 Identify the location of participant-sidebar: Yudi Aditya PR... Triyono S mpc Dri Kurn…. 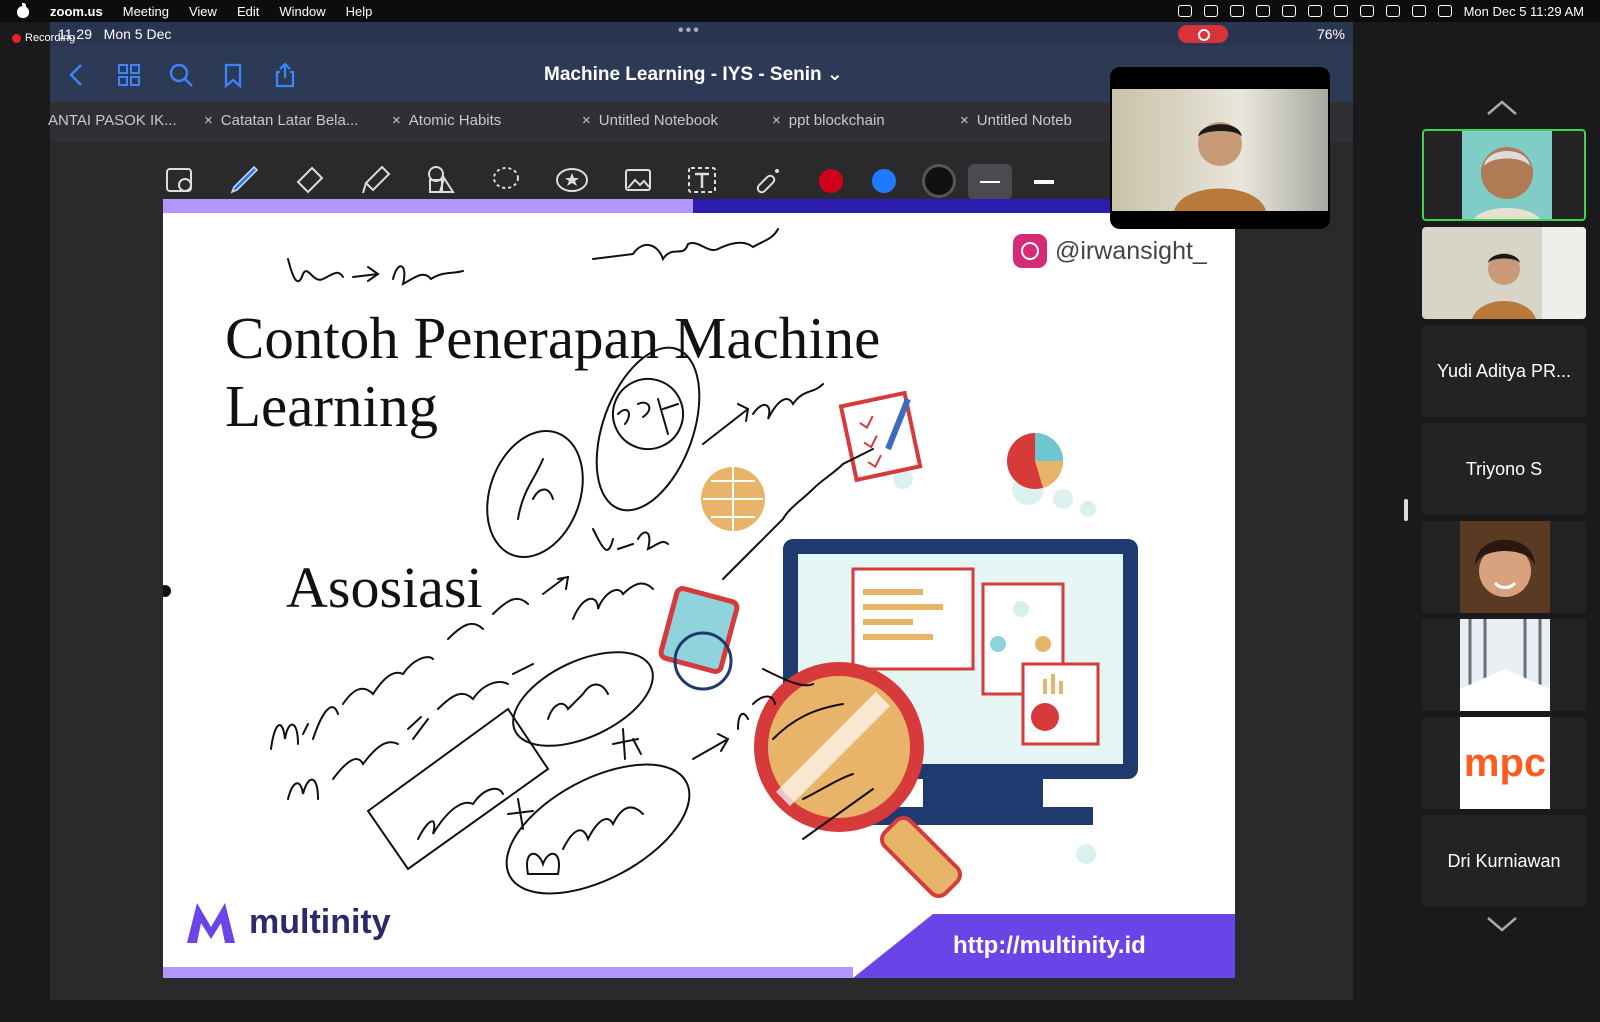
(1510, 533).